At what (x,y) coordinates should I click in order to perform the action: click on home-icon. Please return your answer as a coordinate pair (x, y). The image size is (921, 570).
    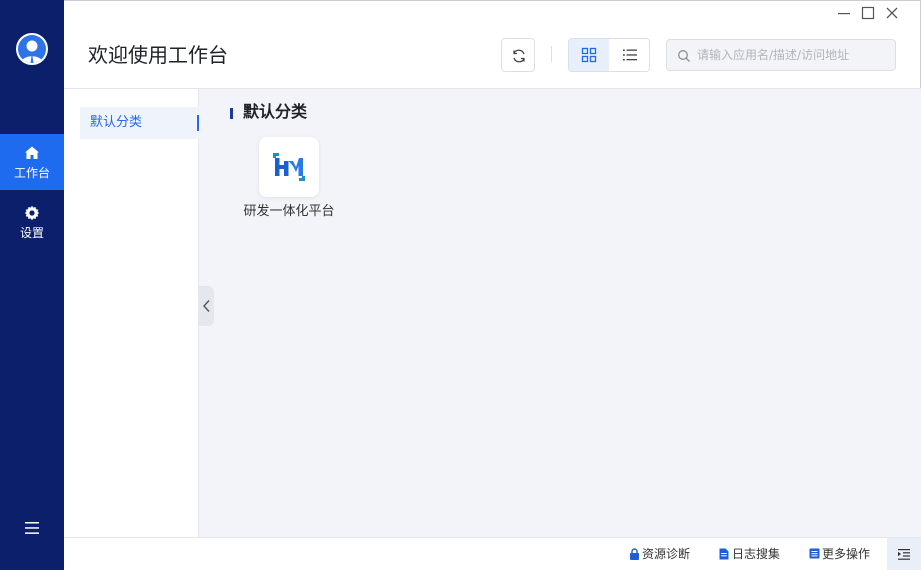
    Looking at the image, I should click on (32, 152).